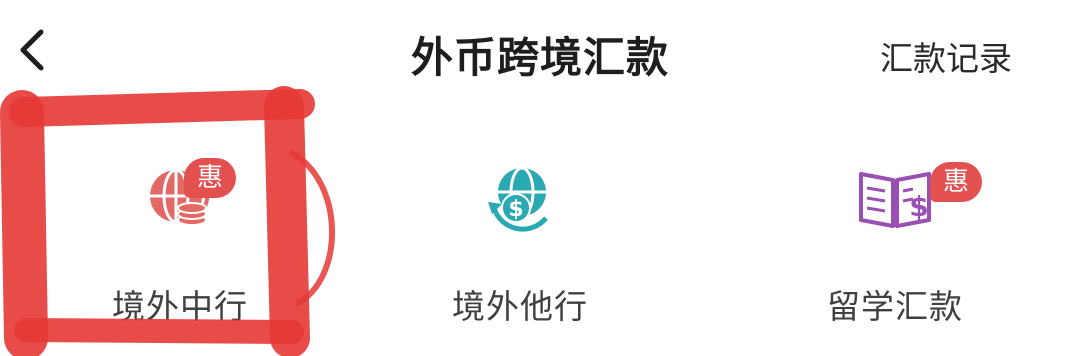  Describe the element at coordinates (180, 306) in the screenshot. I see `service-label: 境外中行` at that location.